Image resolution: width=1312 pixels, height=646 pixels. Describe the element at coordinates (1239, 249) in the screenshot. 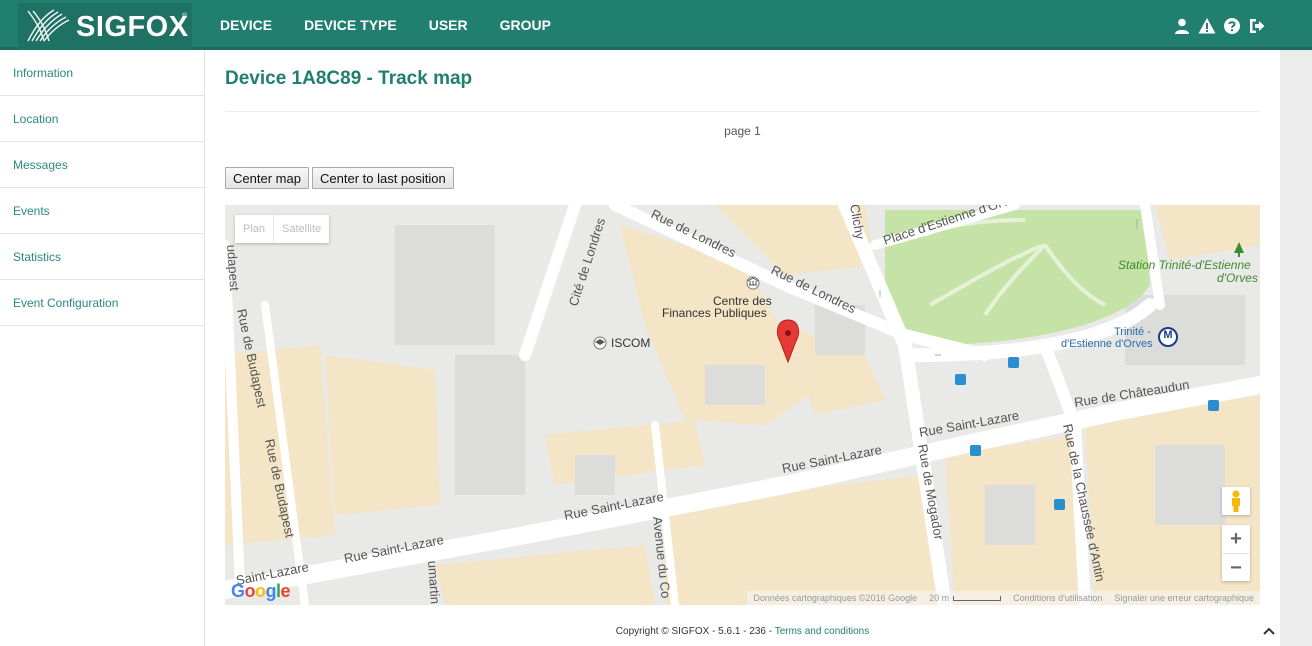

I see `tree-icon` at that location.